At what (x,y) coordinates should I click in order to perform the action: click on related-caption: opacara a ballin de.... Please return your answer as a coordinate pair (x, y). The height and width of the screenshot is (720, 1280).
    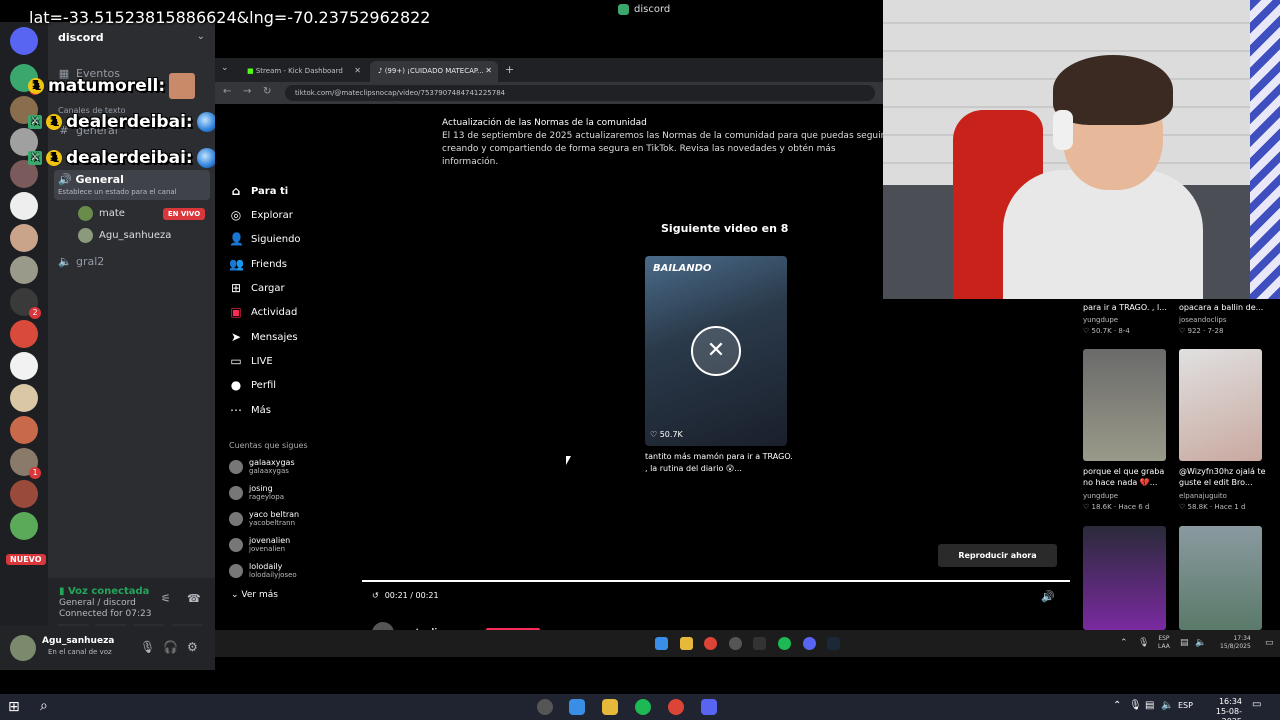
    Looking at the image, I should click on (1223, 307).